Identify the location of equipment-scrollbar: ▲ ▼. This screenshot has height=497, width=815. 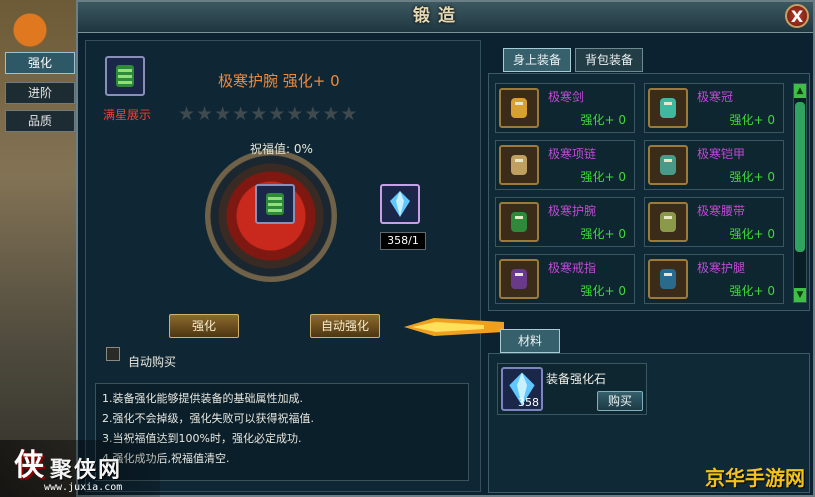
(800, 193).